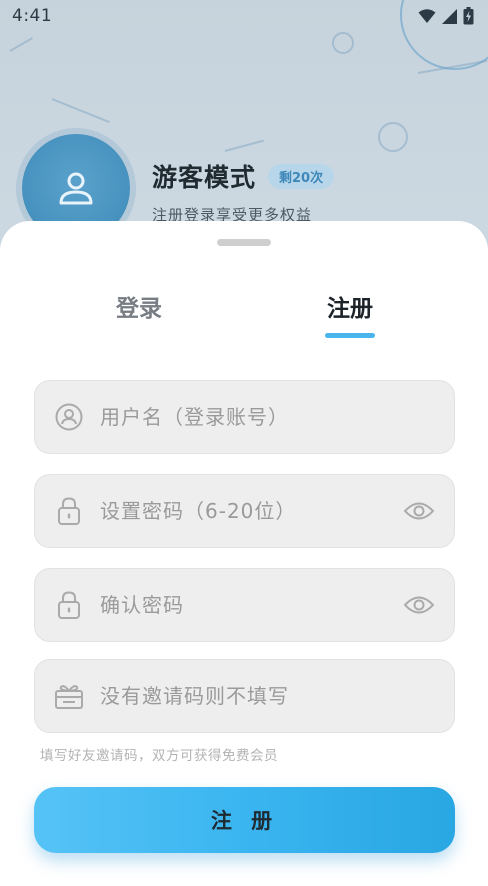 The image size is (488, 886). What do you see at coordinates (32, 16) in the screenshot?
I see `status-time: 4:41` at bounding box center [32, 16].